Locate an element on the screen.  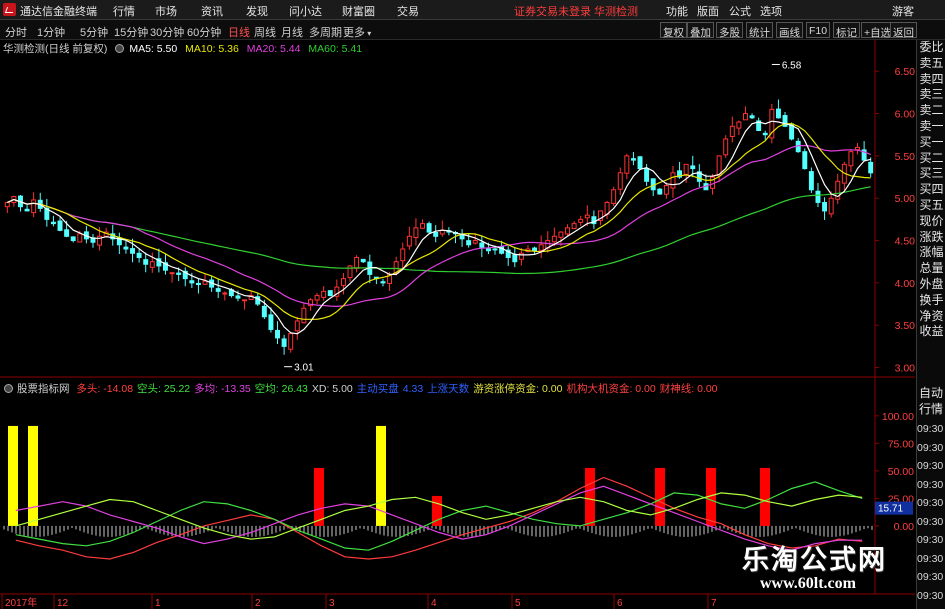
side-label-16: 换手 is located at coordinates (931, 299).